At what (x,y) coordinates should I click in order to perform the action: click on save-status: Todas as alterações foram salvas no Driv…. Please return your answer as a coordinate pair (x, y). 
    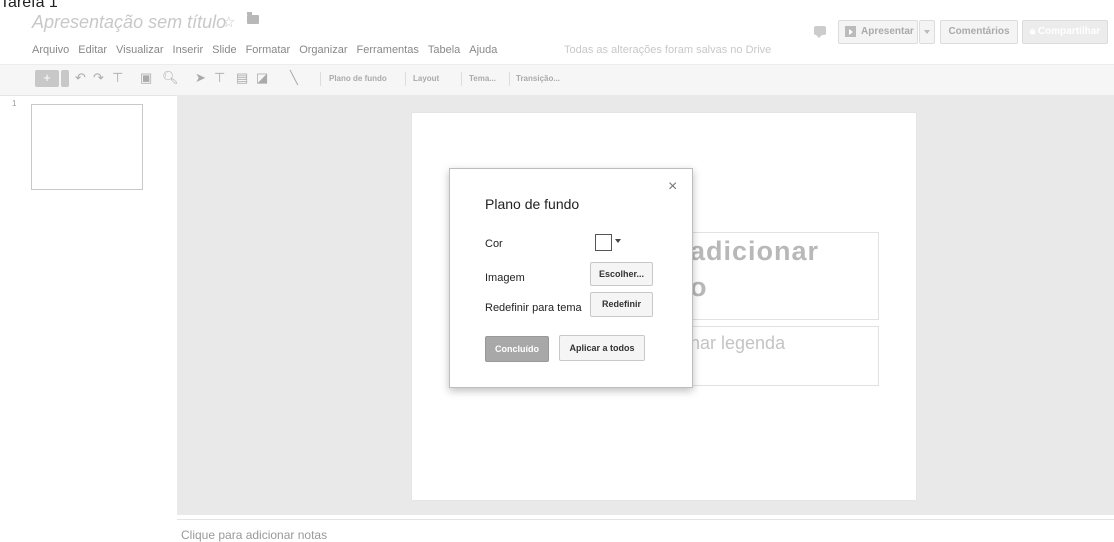
    Looking at the image, I should click on (668, 50).